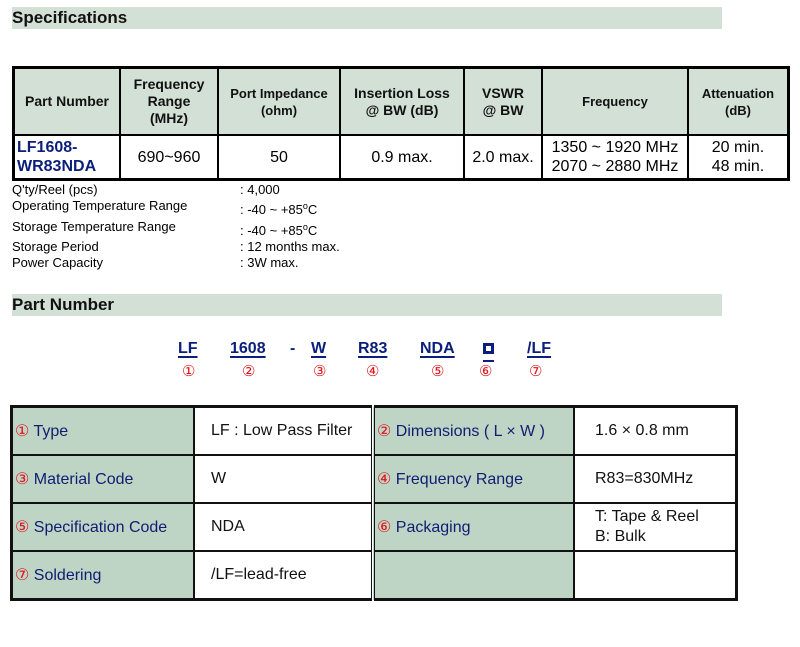 Image resolution: width=800 pixels, height=647 pixels. I want to click on part-number-header-bar, so click(367, 305).